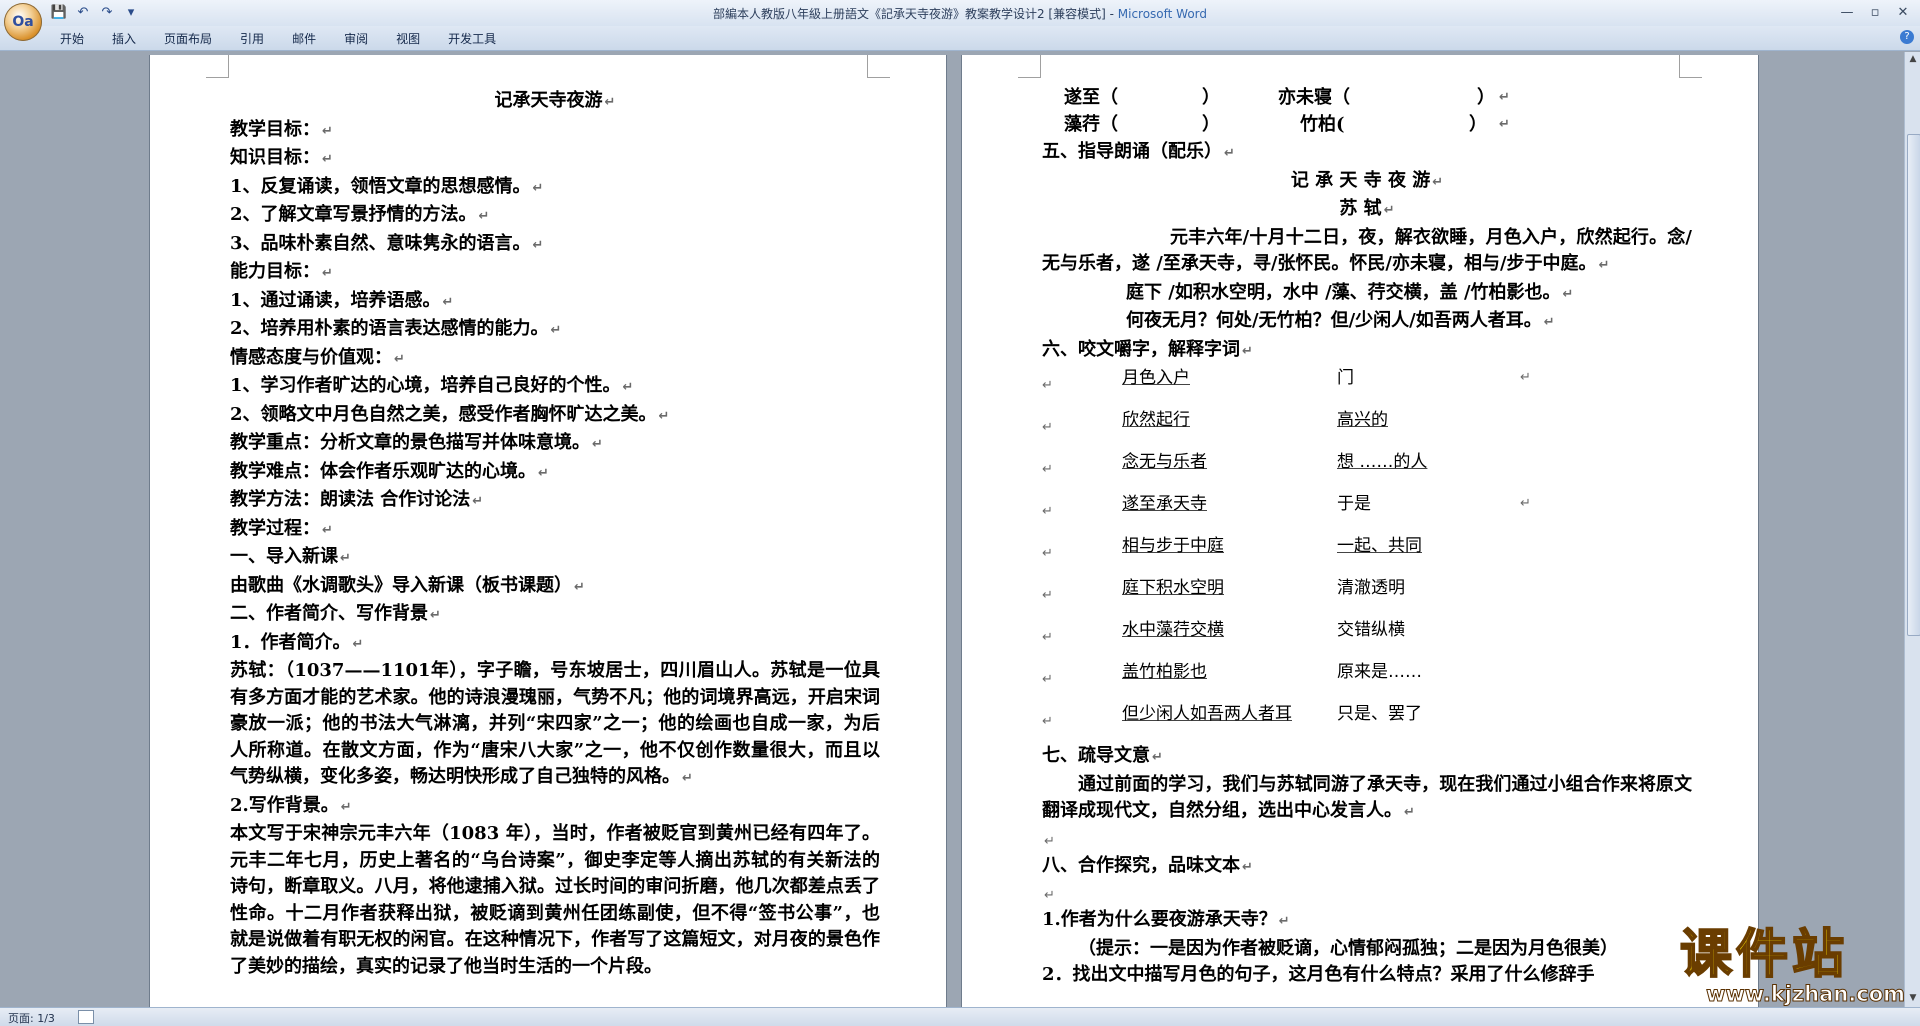 The image size is (1920, 1026). What do you see at coordinates (1235, 464) in the screenshot?
I see `word-row: ↵ 念无与乐者想 ……的人` at bounding box center [1235, 464].